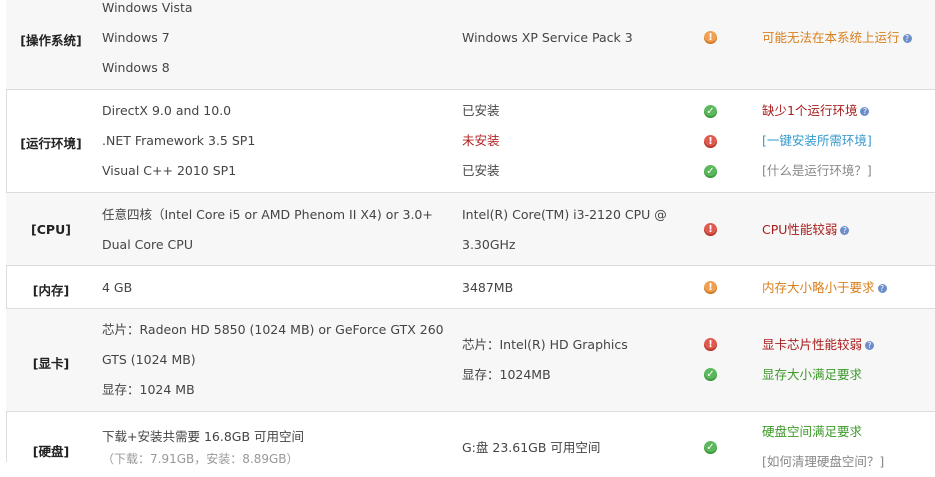 Image resolution: width=935 pixels, height=477 pixels. Describe the element at coordinates (200, 459) in the screenshot. I see `req-disk-line-2: （下载：7.91GB，安装：8.89GB）` at that location.